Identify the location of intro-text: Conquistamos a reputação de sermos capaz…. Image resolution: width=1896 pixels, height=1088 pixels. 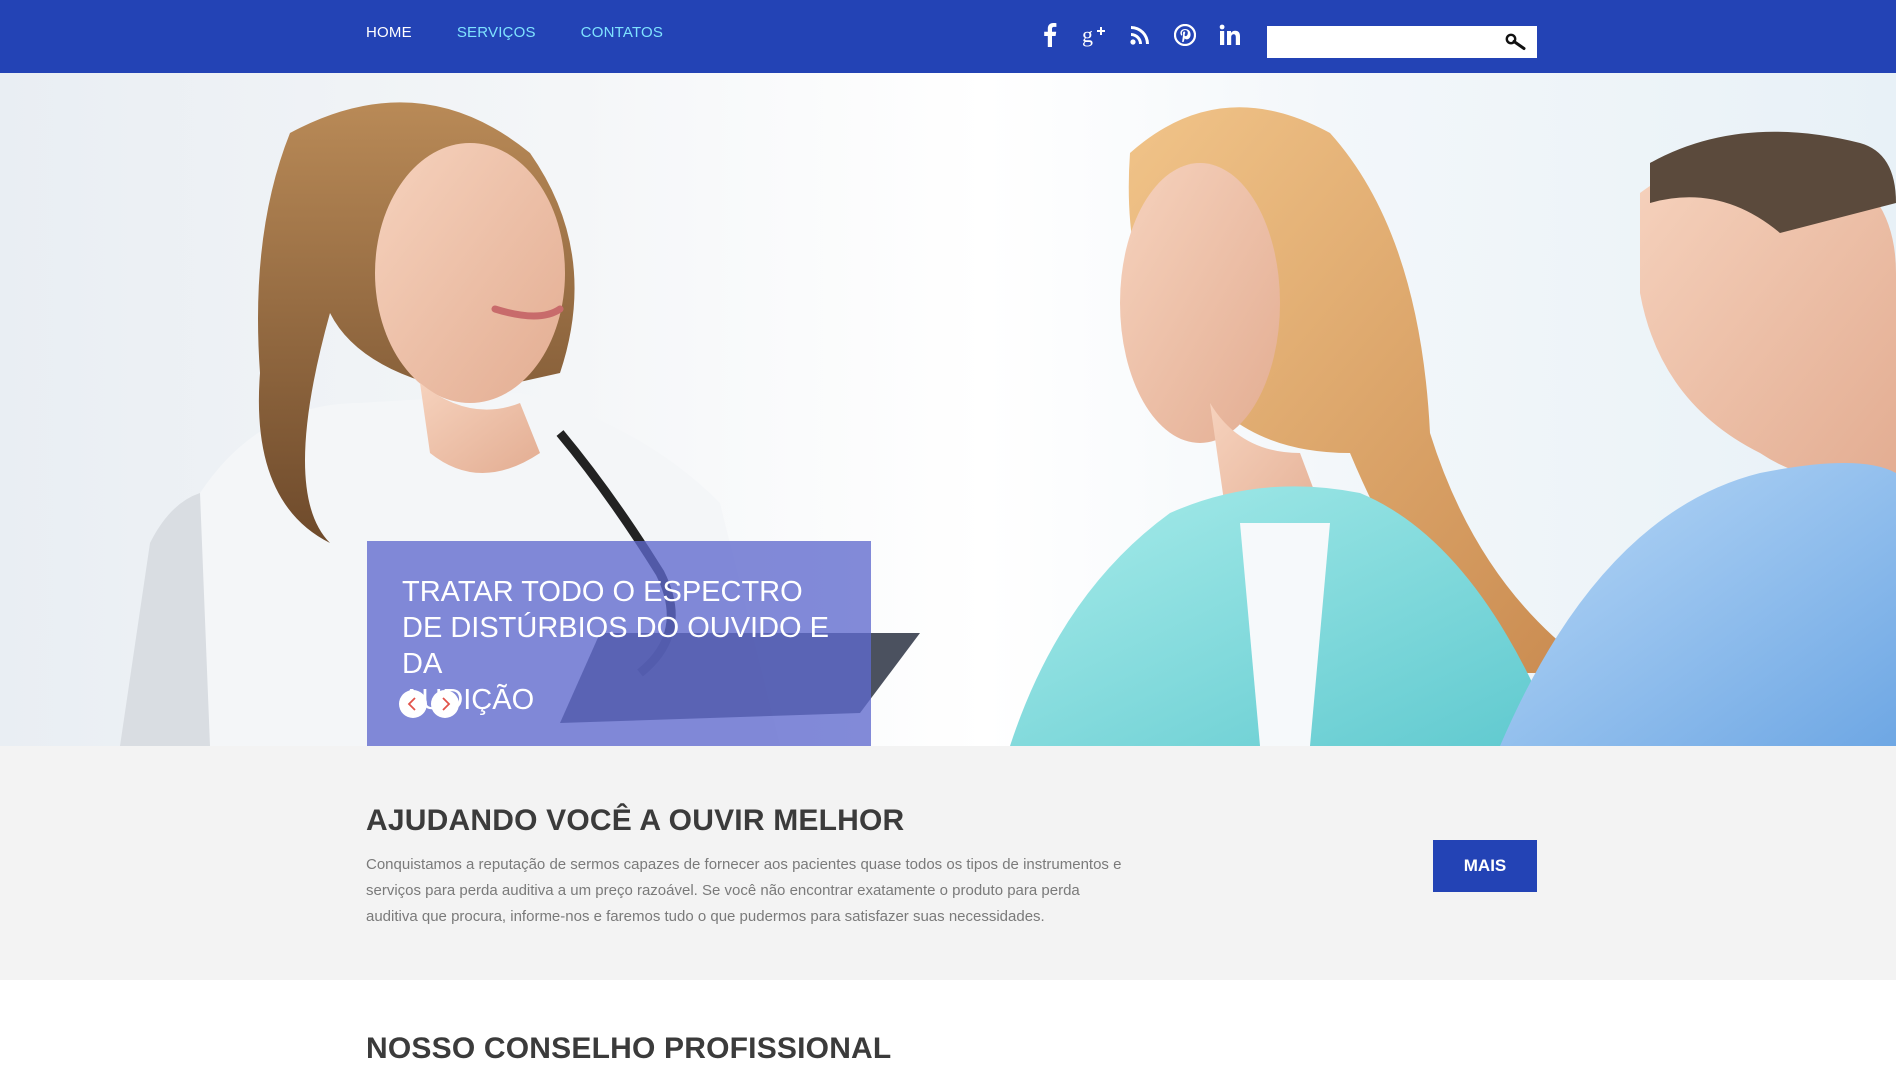
(744, 890).